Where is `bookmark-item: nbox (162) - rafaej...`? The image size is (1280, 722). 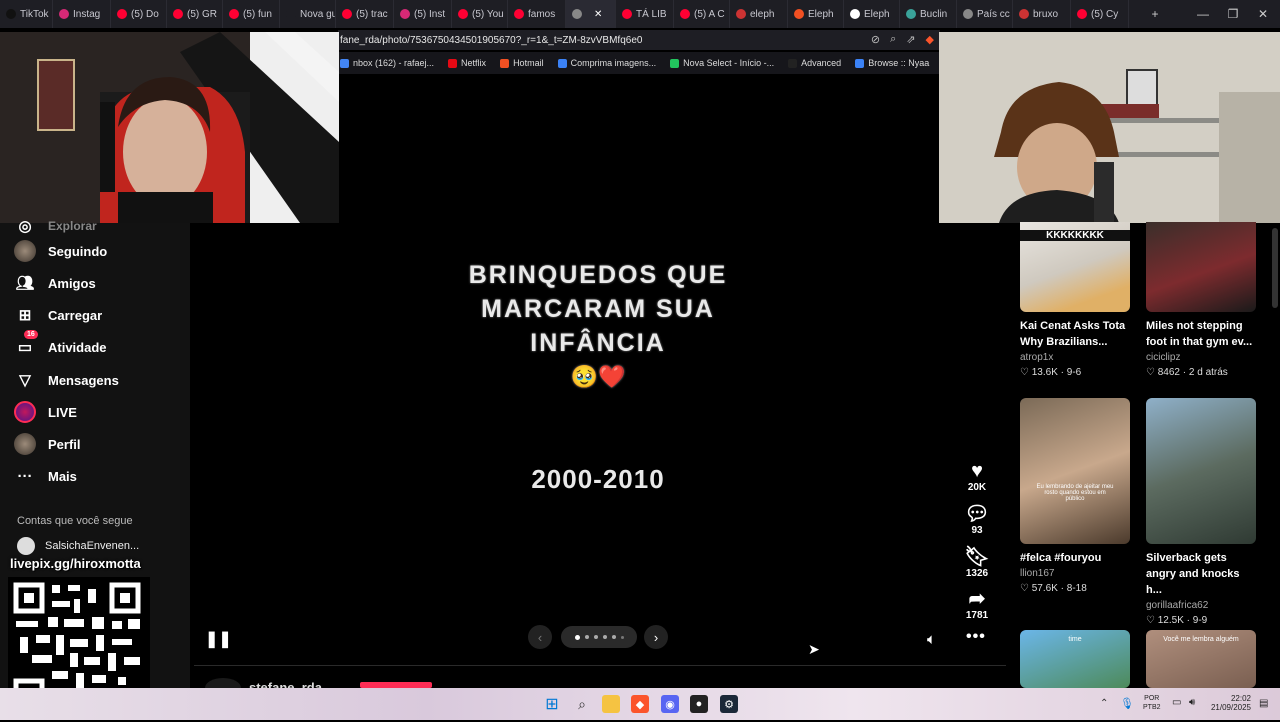 bookmark-item: nbox (162) - rafaej... is located at coordinates (387, 63).